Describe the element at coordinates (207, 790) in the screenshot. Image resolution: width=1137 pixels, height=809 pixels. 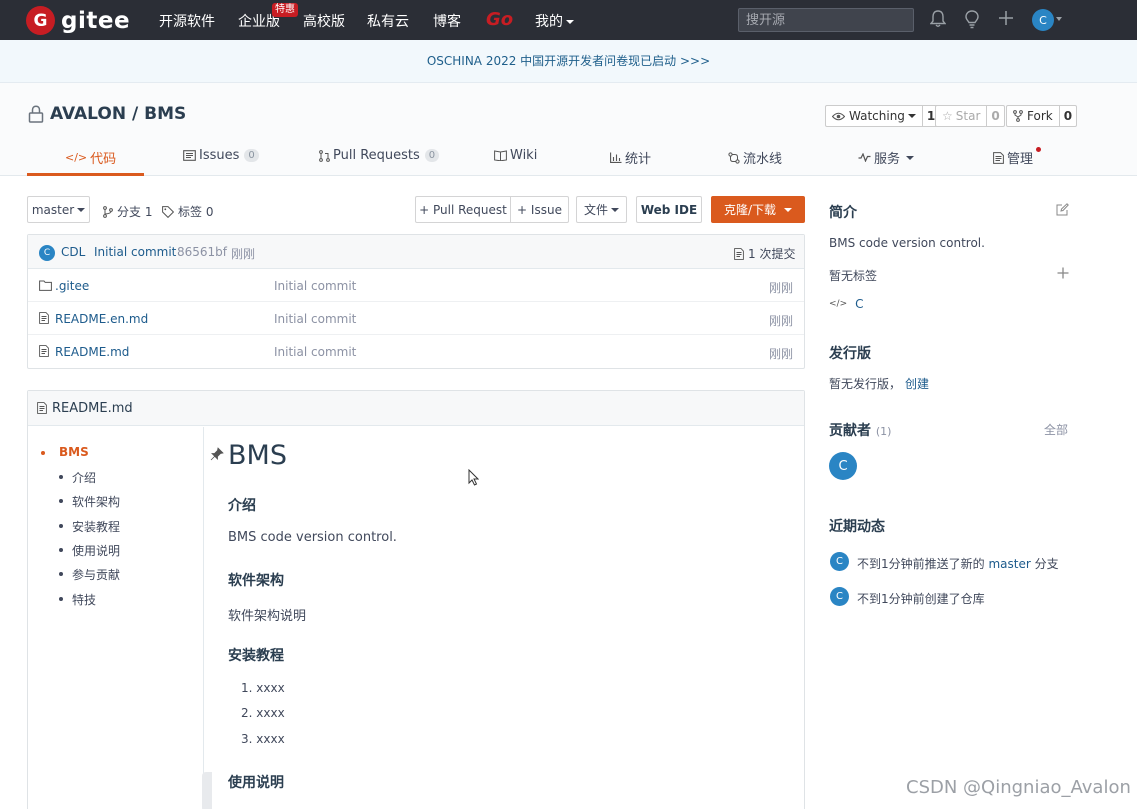
I see `toc-collapse-handle` at that location.